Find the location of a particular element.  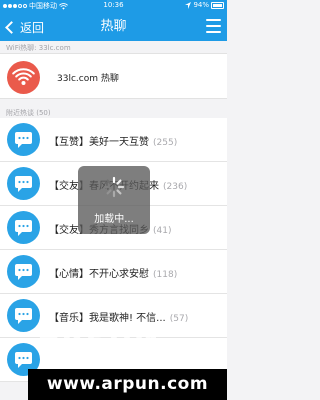

watermark-subtitle: 数码资讯 is located at coordinates (140, 362).